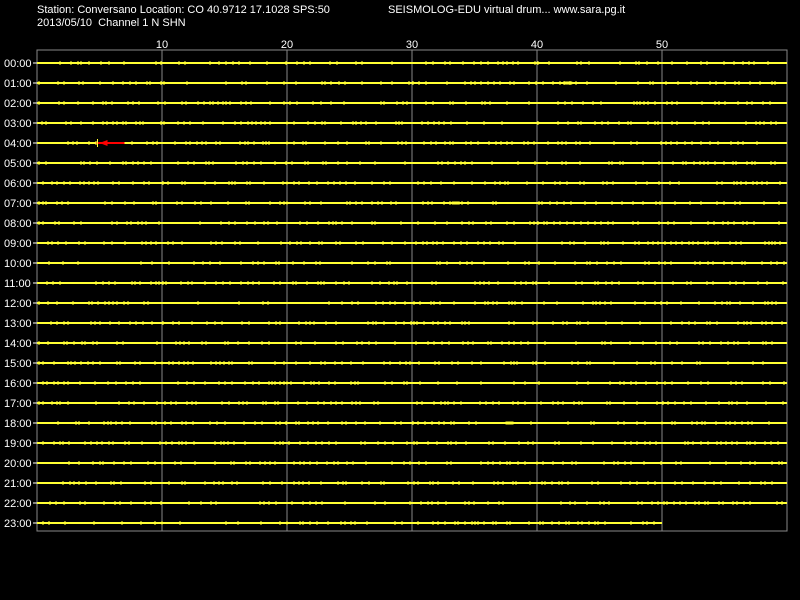 This screenshot has height=600, width=800. What do you see at coordinates (18, 424) in the screenshot?
I see `hour-label: 18:00` at bounding box center [18, 424].